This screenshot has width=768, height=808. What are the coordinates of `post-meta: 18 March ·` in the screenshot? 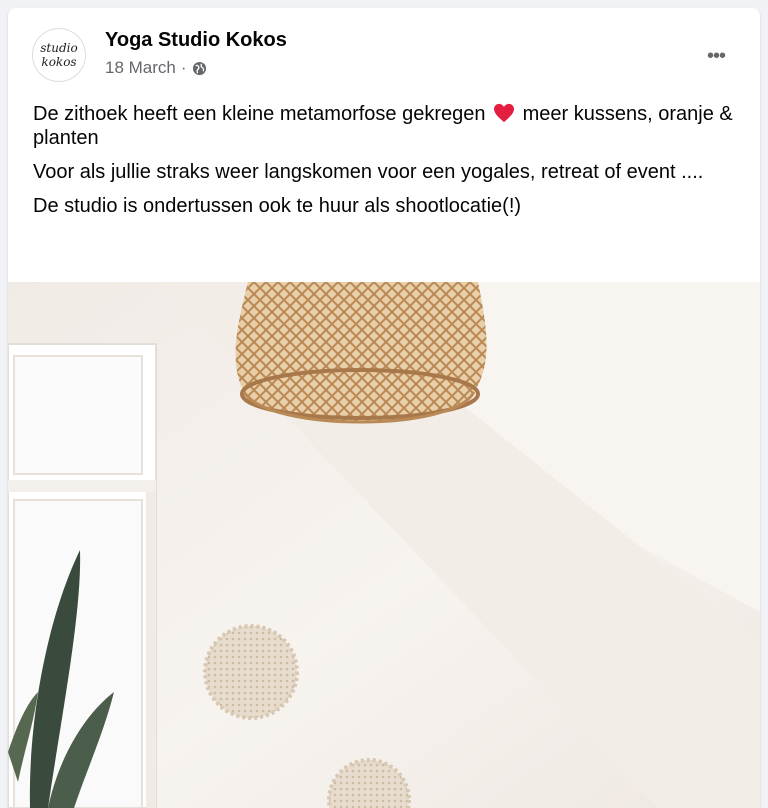 It's located at (156, 68).